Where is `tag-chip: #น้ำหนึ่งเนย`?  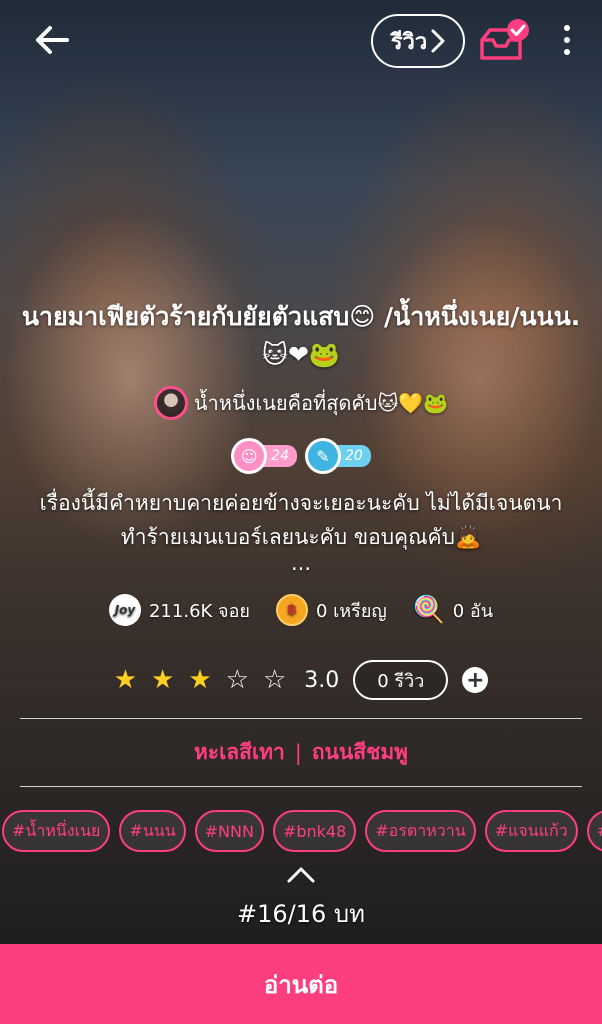 tag-chip: #น้ำหนึ่งเนย is located at coordinates (56, 831).